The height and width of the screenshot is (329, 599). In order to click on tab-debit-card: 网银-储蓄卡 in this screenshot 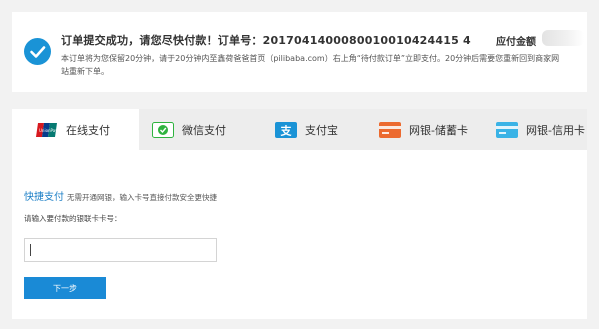, I will do `click(436, 129)`.